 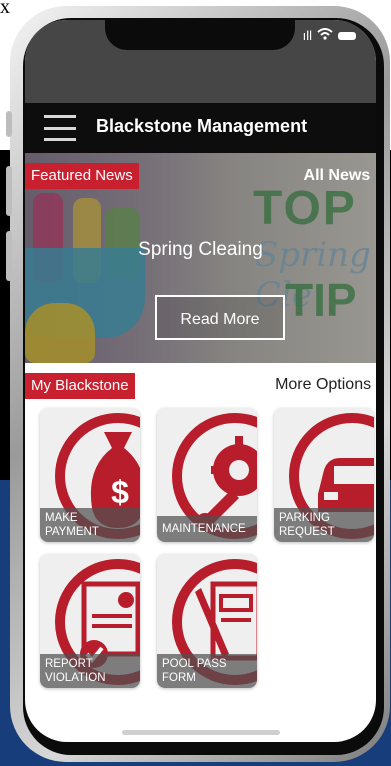 I want to click on pool-pass-form-tile: POOL PASS FORM, so click(x=207, y=621).